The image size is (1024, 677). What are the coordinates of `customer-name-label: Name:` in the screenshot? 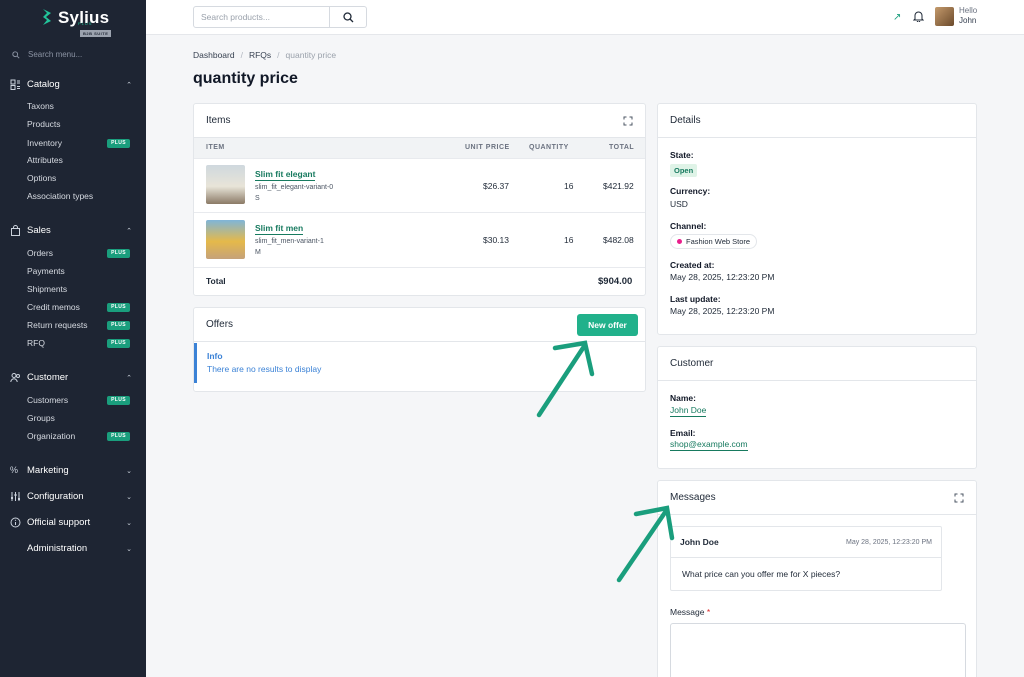 It's located at (683, 398).